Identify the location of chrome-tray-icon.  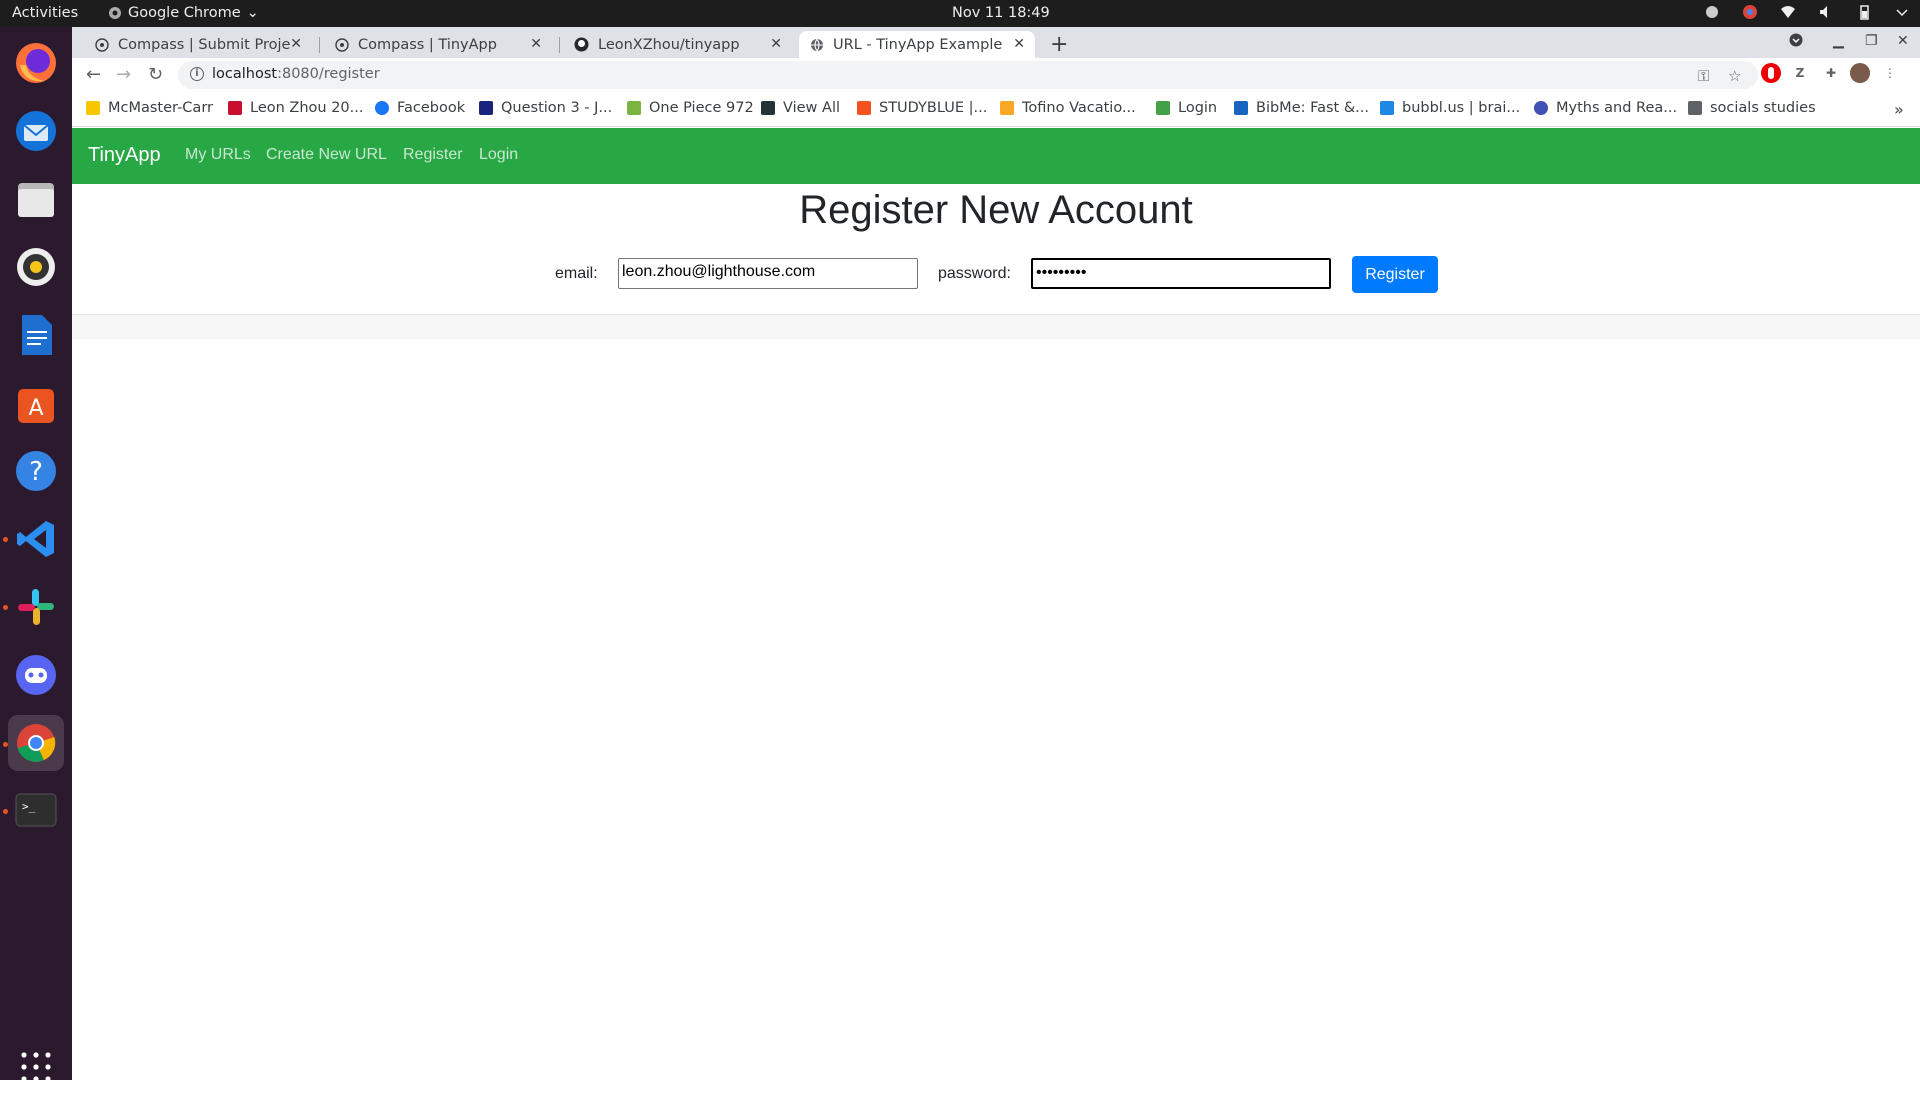
(1750, 12).